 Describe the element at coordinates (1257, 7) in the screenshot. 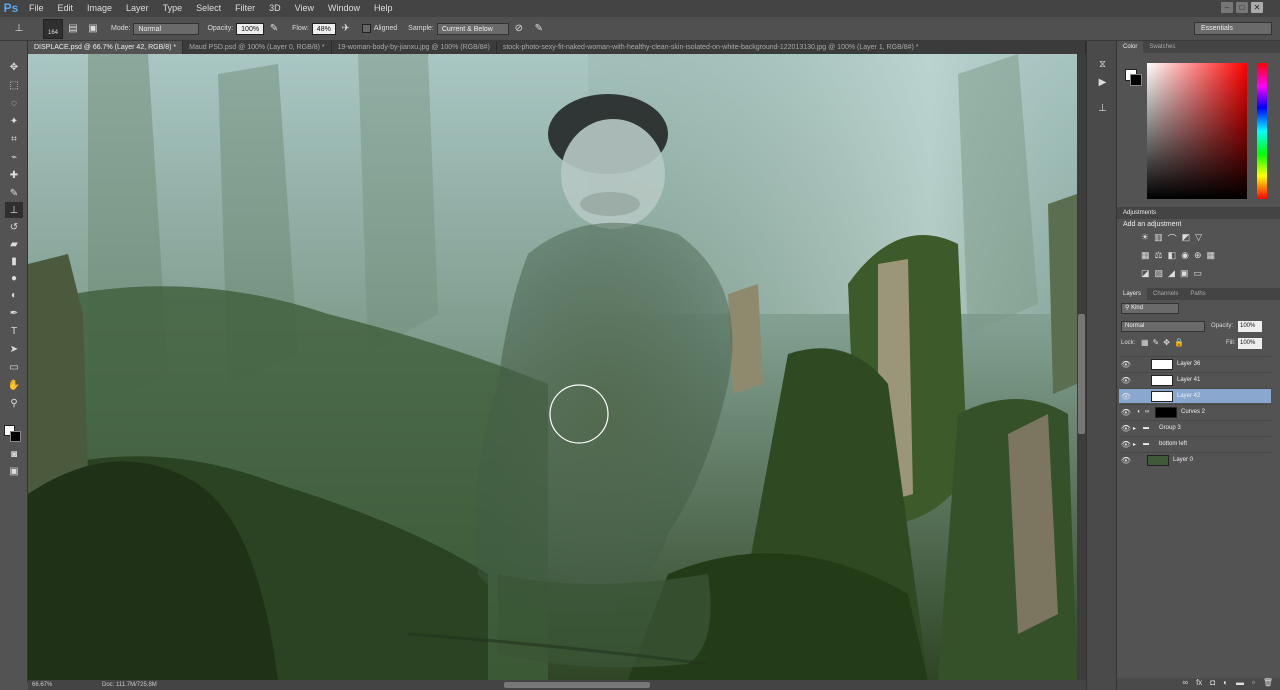

I see `close-button: ✕` at that location.